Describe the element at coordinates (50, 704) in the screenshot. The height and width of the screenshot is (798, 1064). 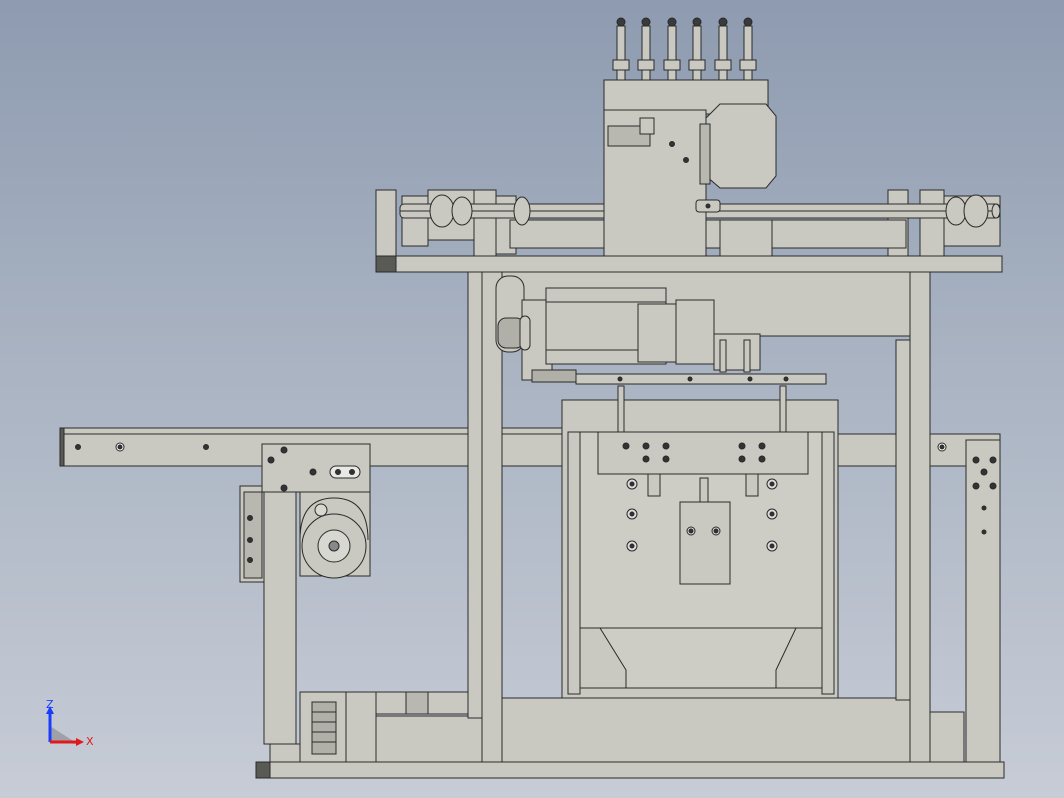
I see `triad-z-label: Z` at that location.